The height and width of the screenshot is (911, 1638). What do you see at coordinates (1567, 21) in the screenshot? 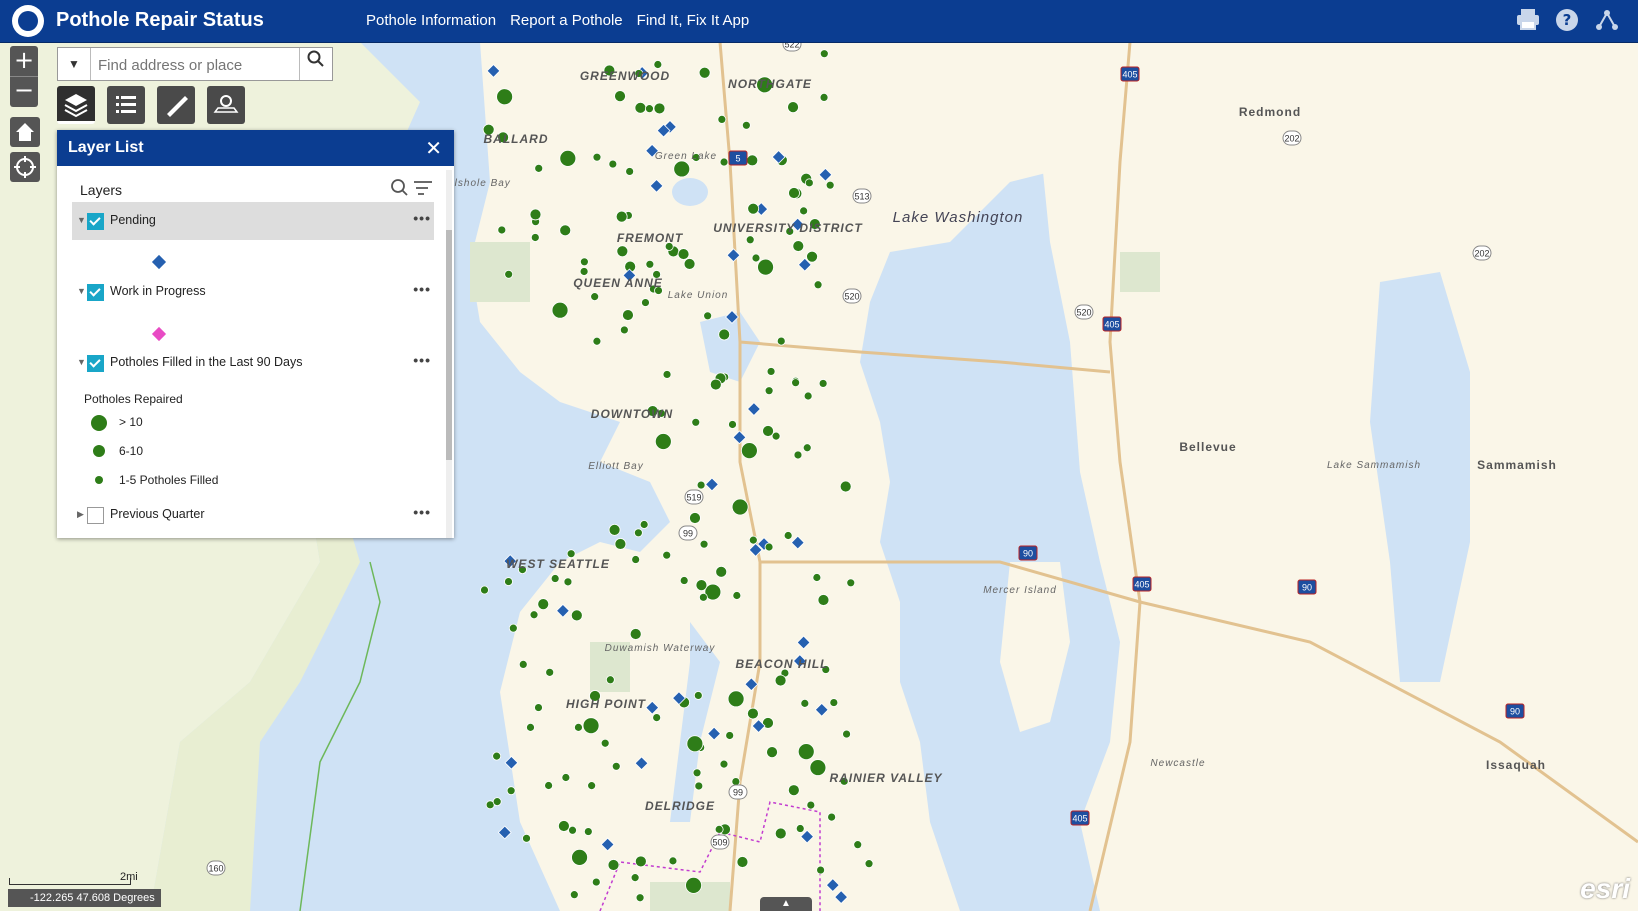
I see `help-icon: ?` at bounding box center [1567, 21].